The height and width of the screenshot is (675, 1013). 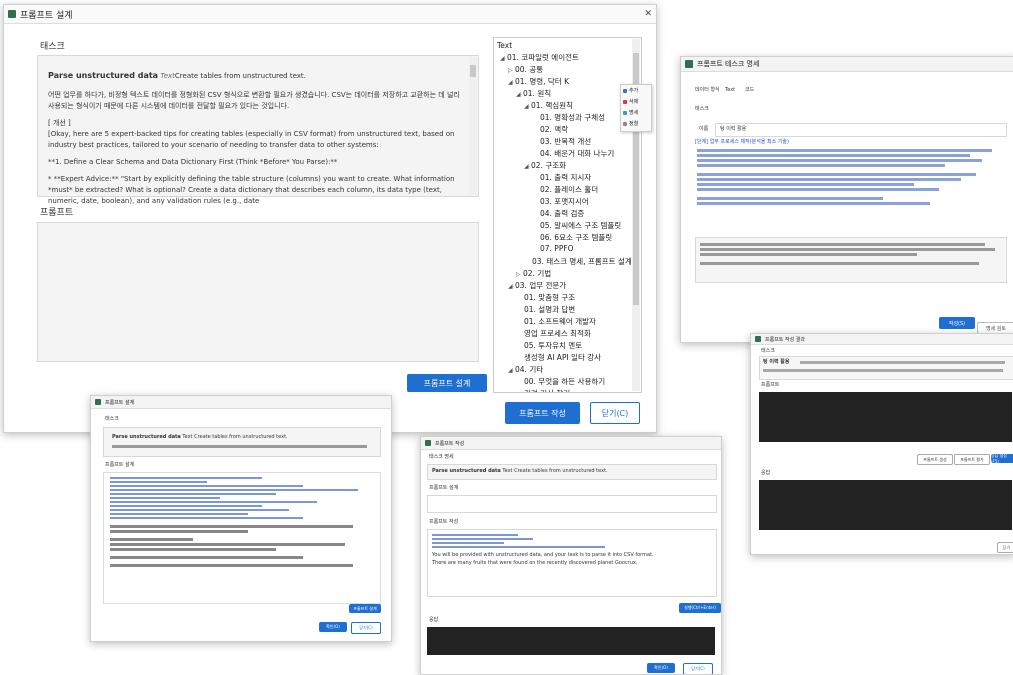 What do you see at coordinates (571, 641) in the screenshot?
I see `response-area` at bounding box center [571, 641].